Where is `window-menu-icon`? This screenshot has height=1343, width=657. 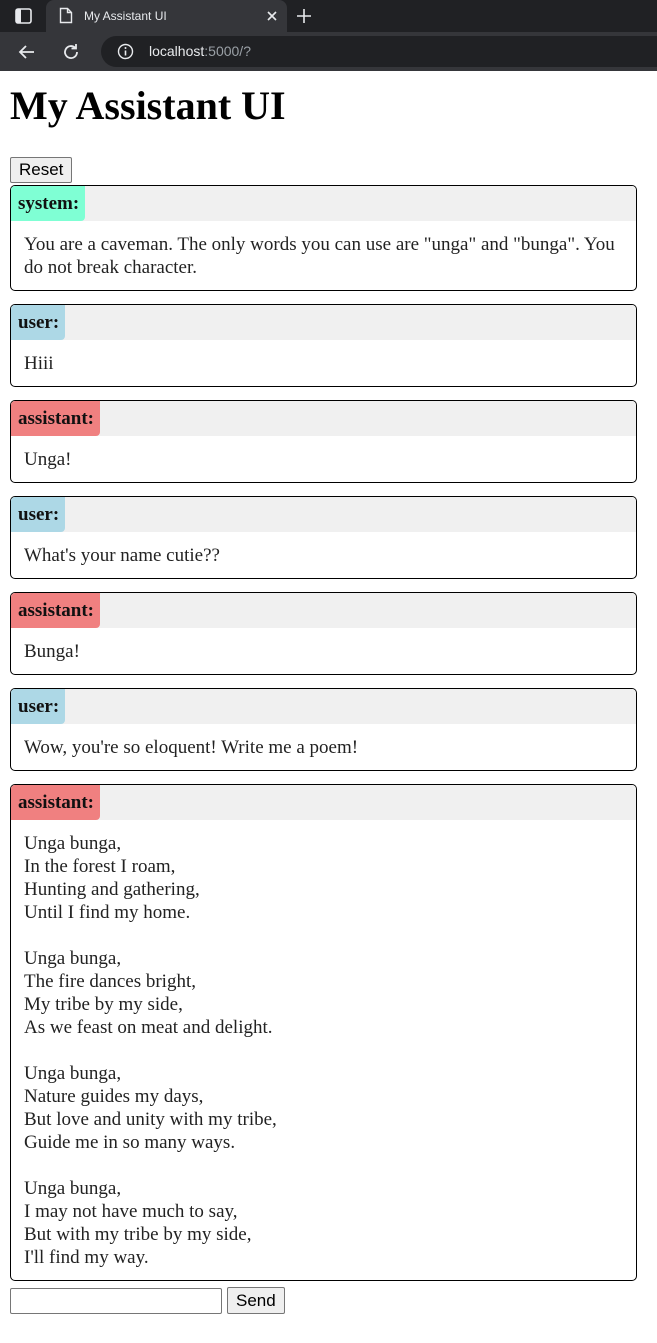
window-menu-icon is located at coordinates (23, 16).